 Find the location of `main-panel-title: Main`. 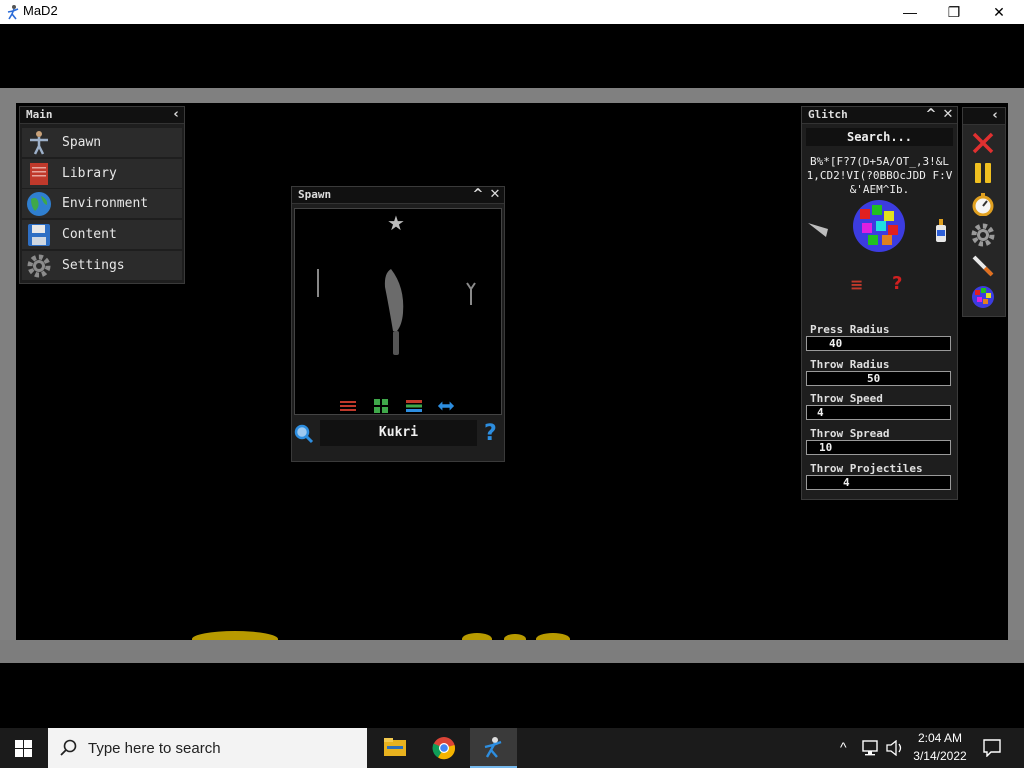

main-panel-title: Main is located at coordinates (39, 114).